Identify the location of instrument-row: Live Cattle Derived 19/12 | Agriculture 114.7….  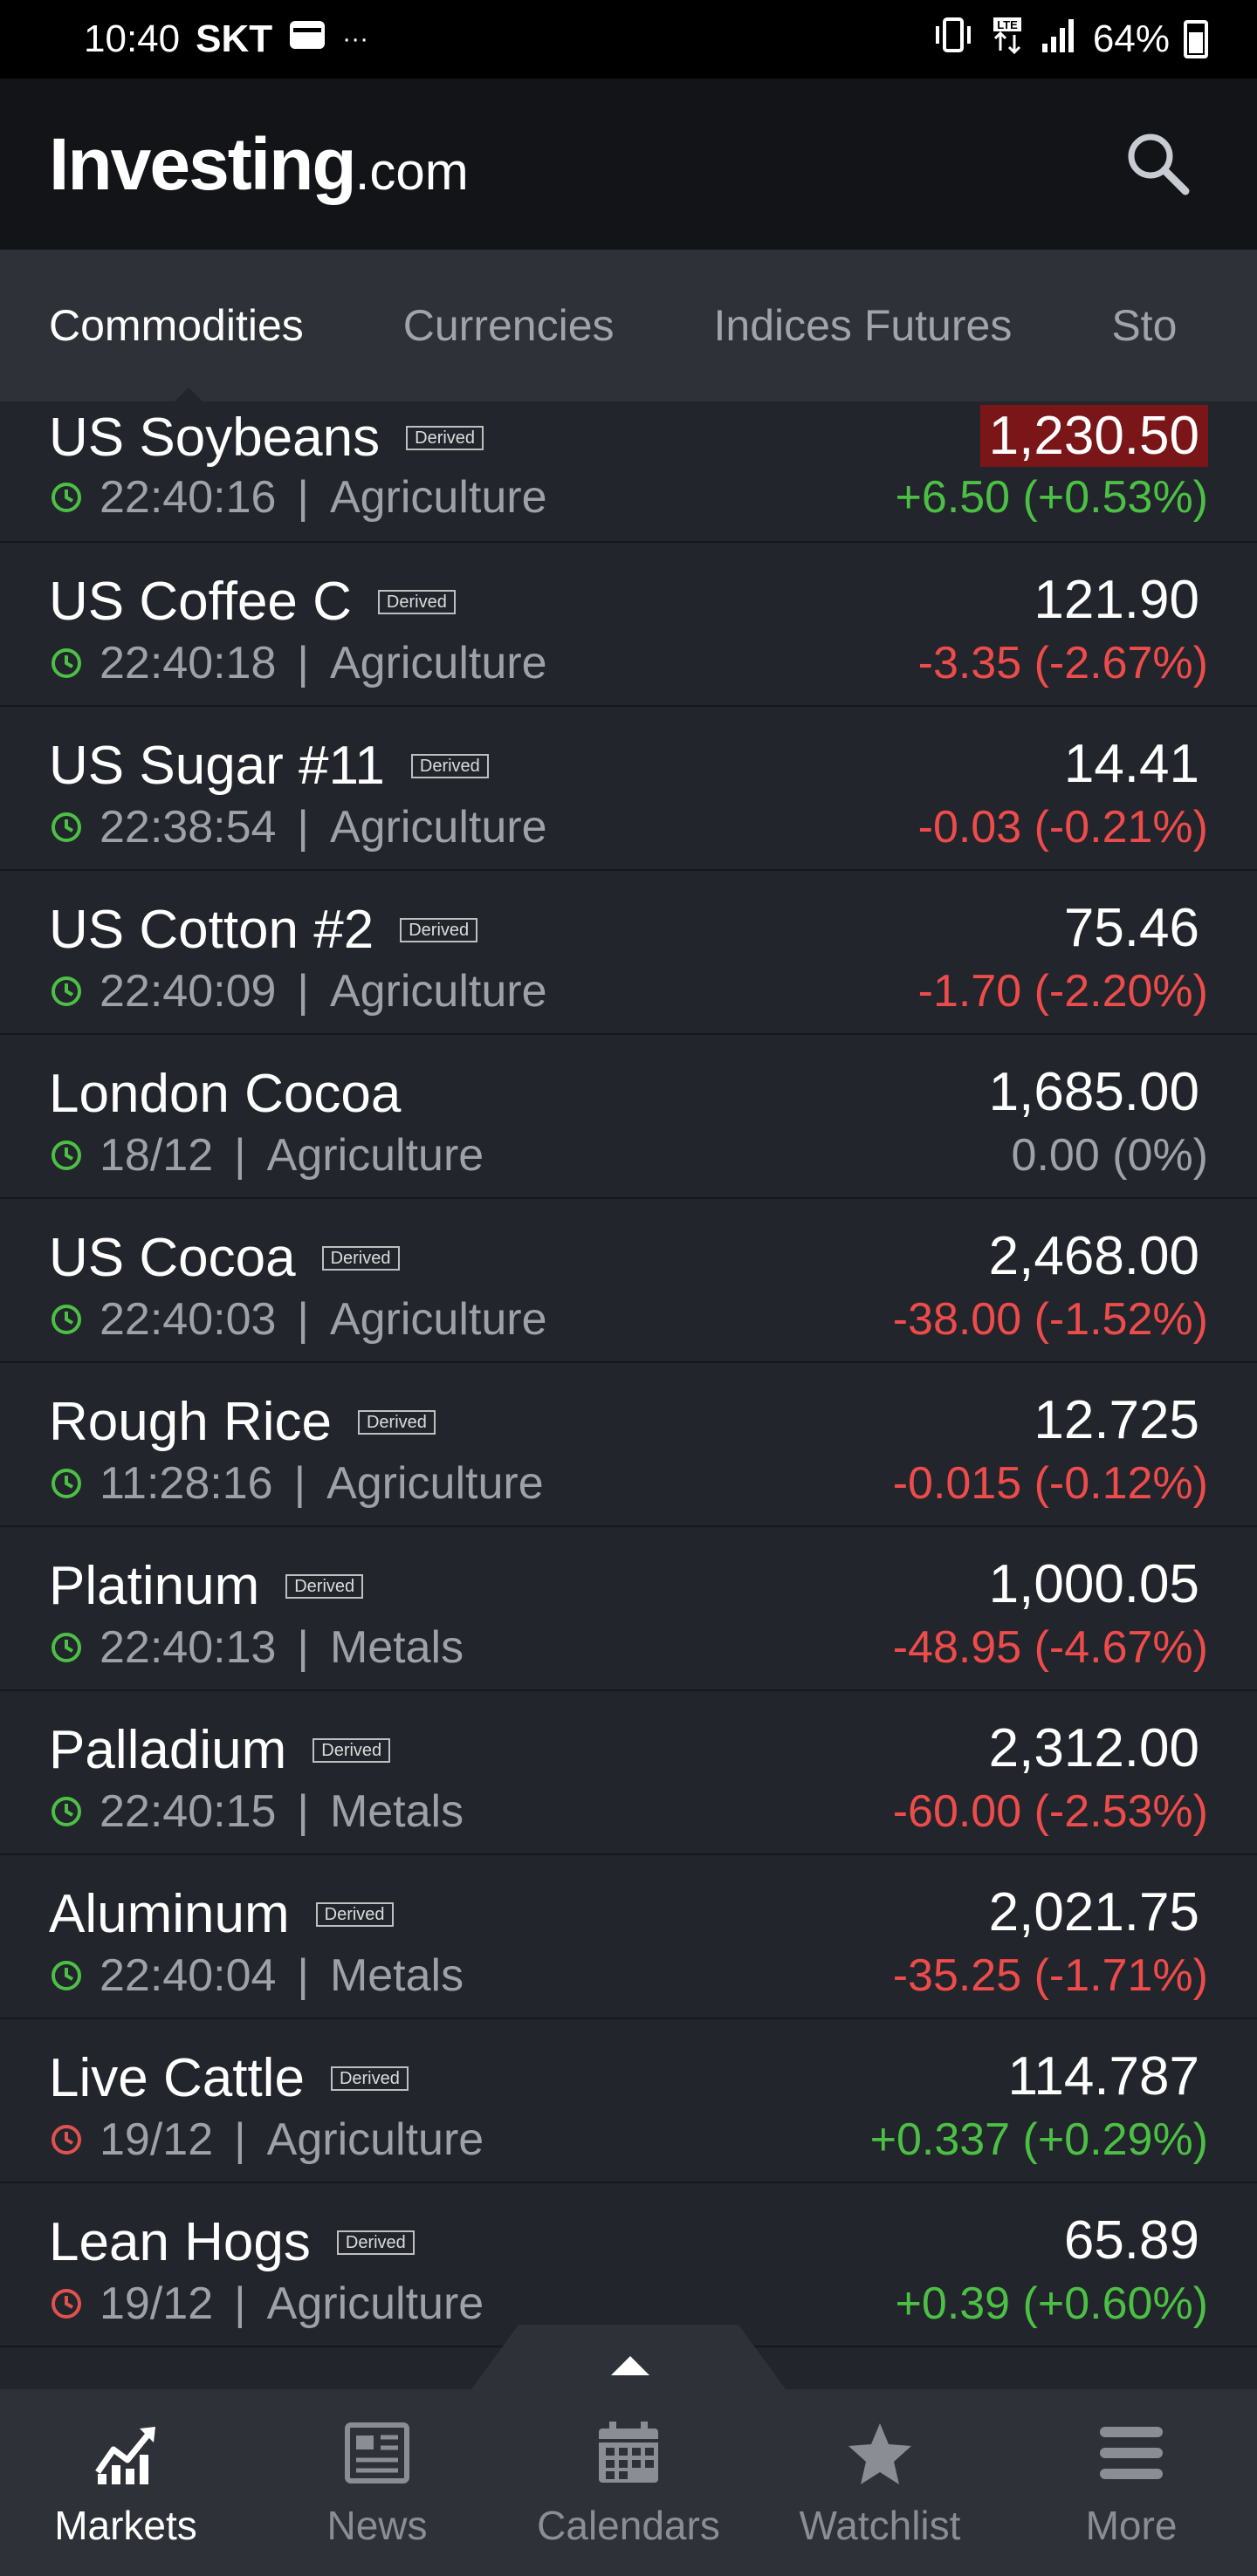
(628, 2101).